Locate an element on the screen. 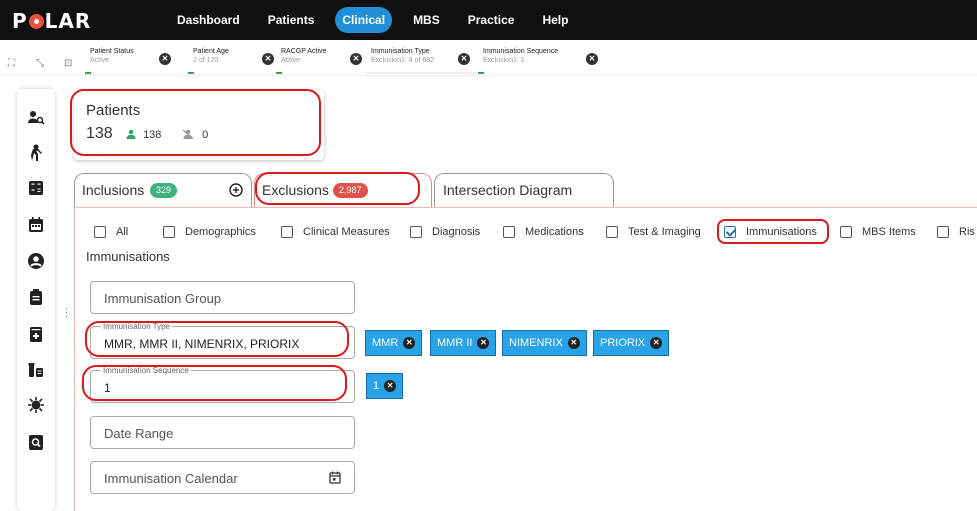  checkbox-all: All is located at coordinates (111, 232).